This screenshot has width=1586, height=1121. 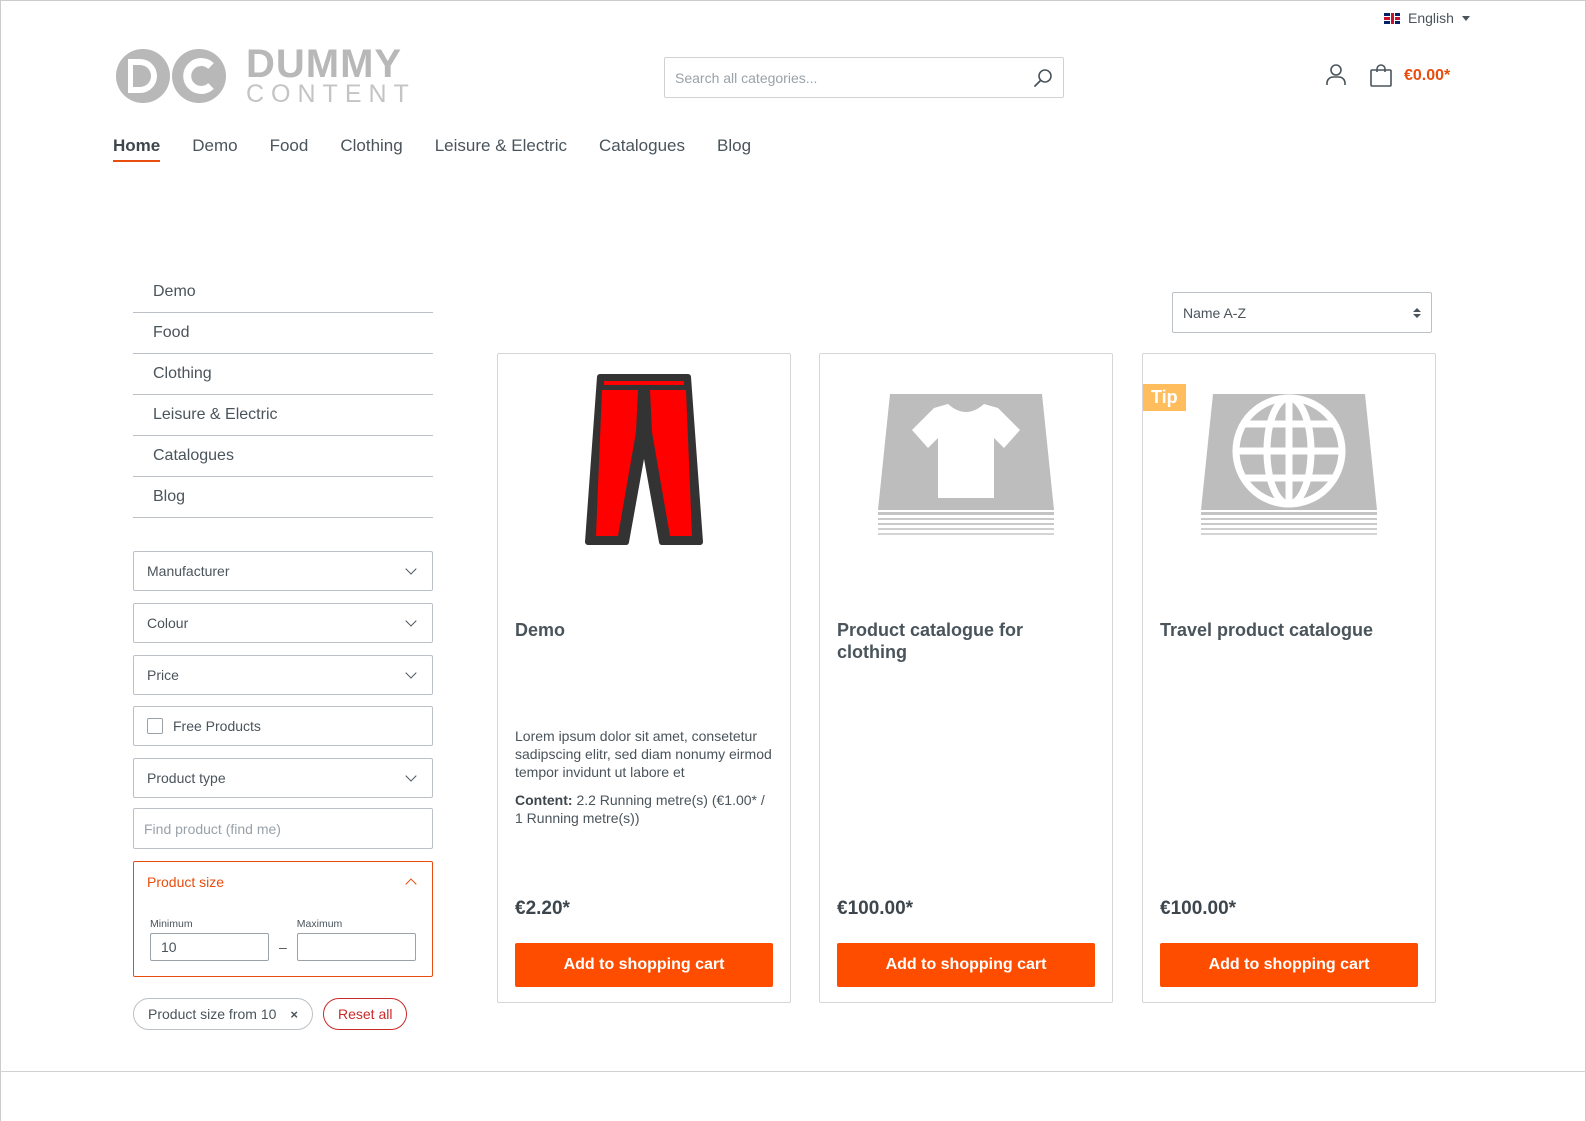 What do you see at coordinates (1164, 397) in the screenshot?
I see `tip-badge: Tip` at bounding box center [1164, 397].